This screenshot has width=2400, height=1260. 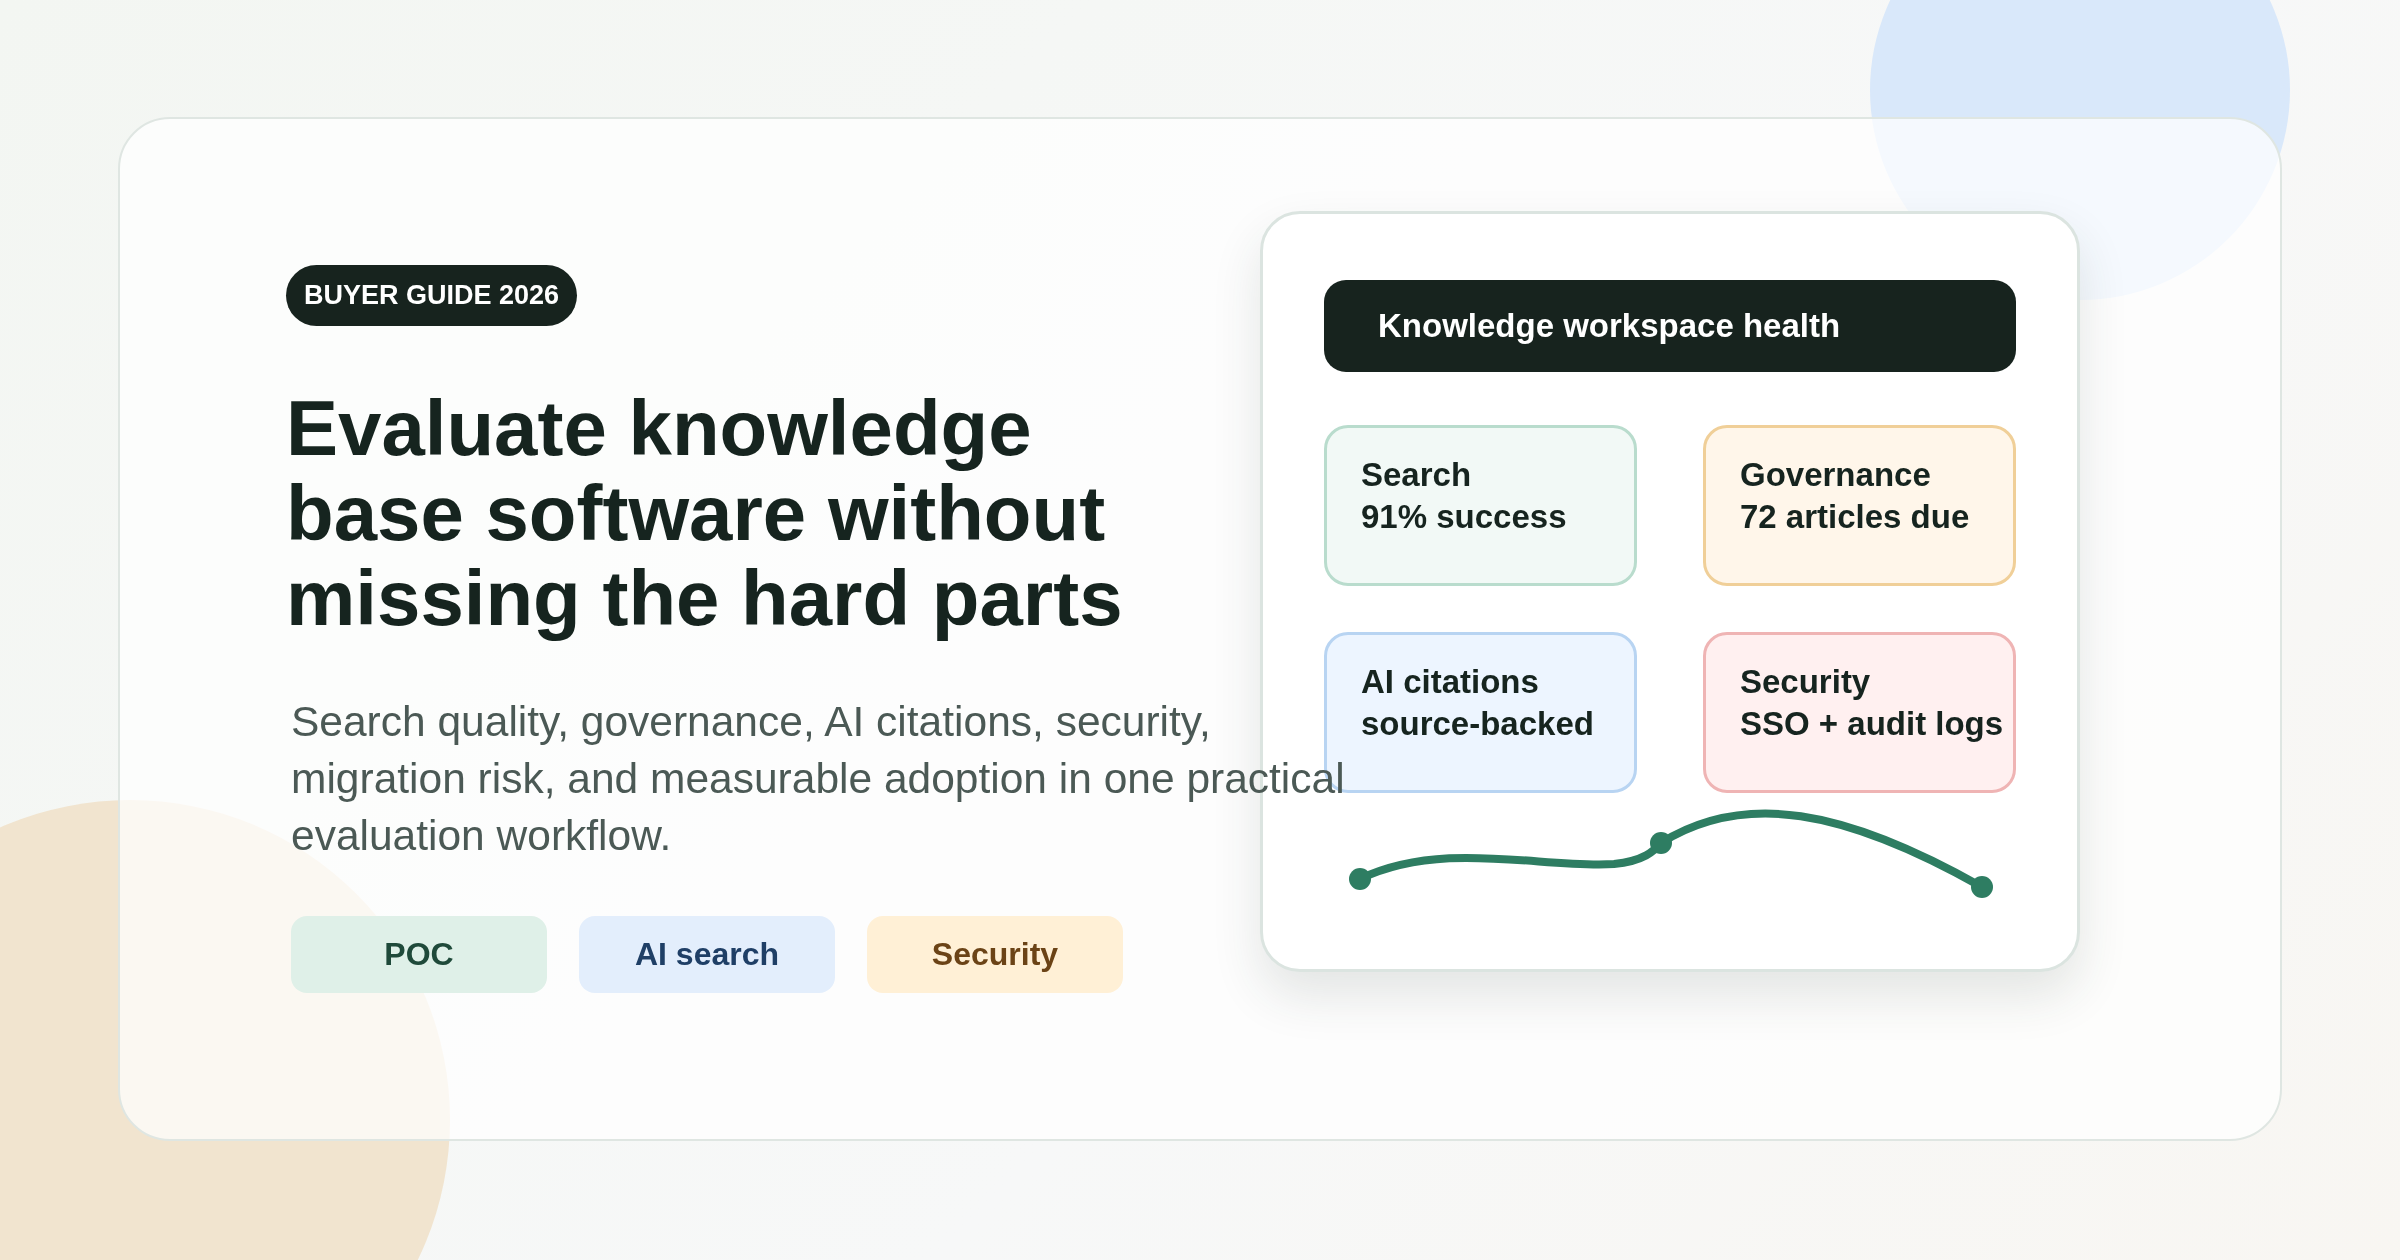 What do you see at coordinates (1464, 517) in the screenshot?
I see `metric-value: 91% success` at bounding box center [1464, 517].